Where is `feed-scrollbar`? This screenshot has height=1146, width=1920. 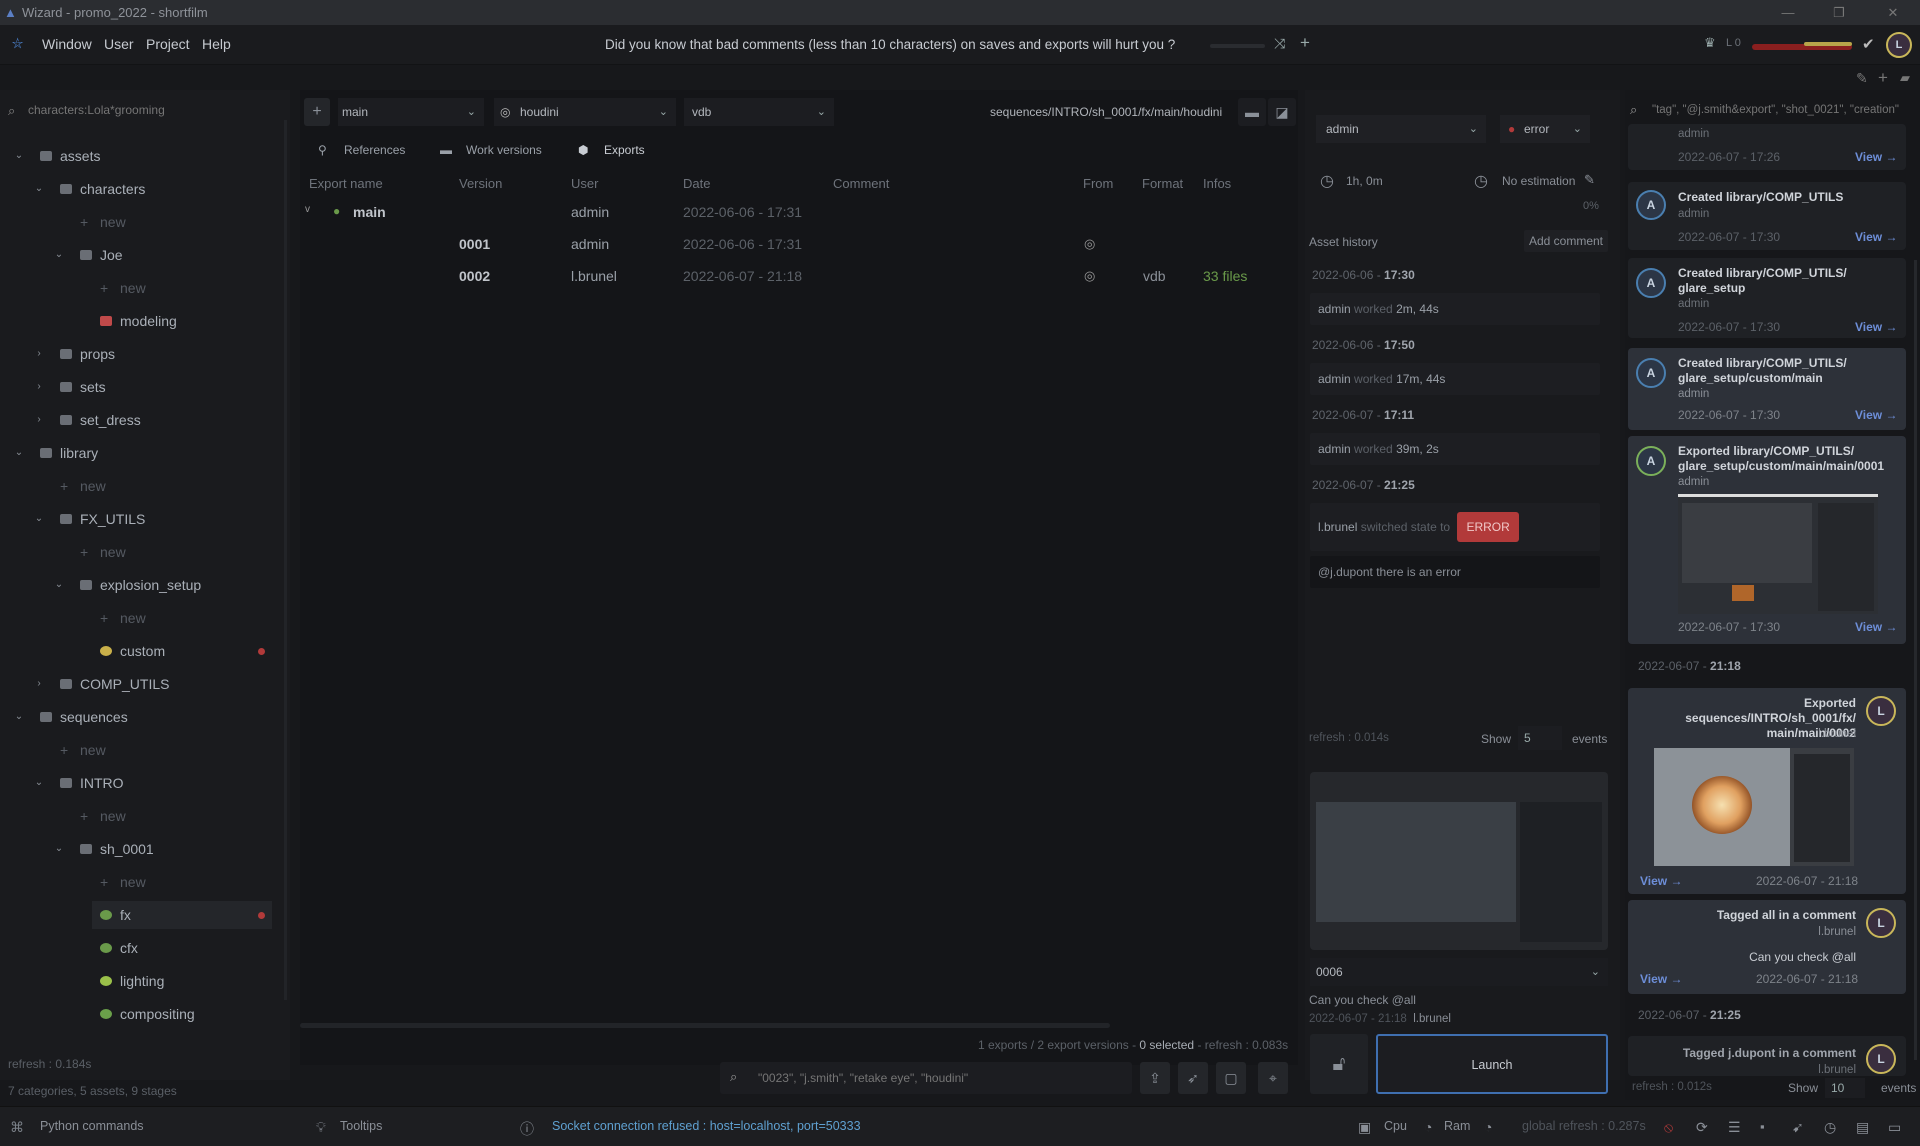
feed-scrollbar is located at coordinates (1915, 660).